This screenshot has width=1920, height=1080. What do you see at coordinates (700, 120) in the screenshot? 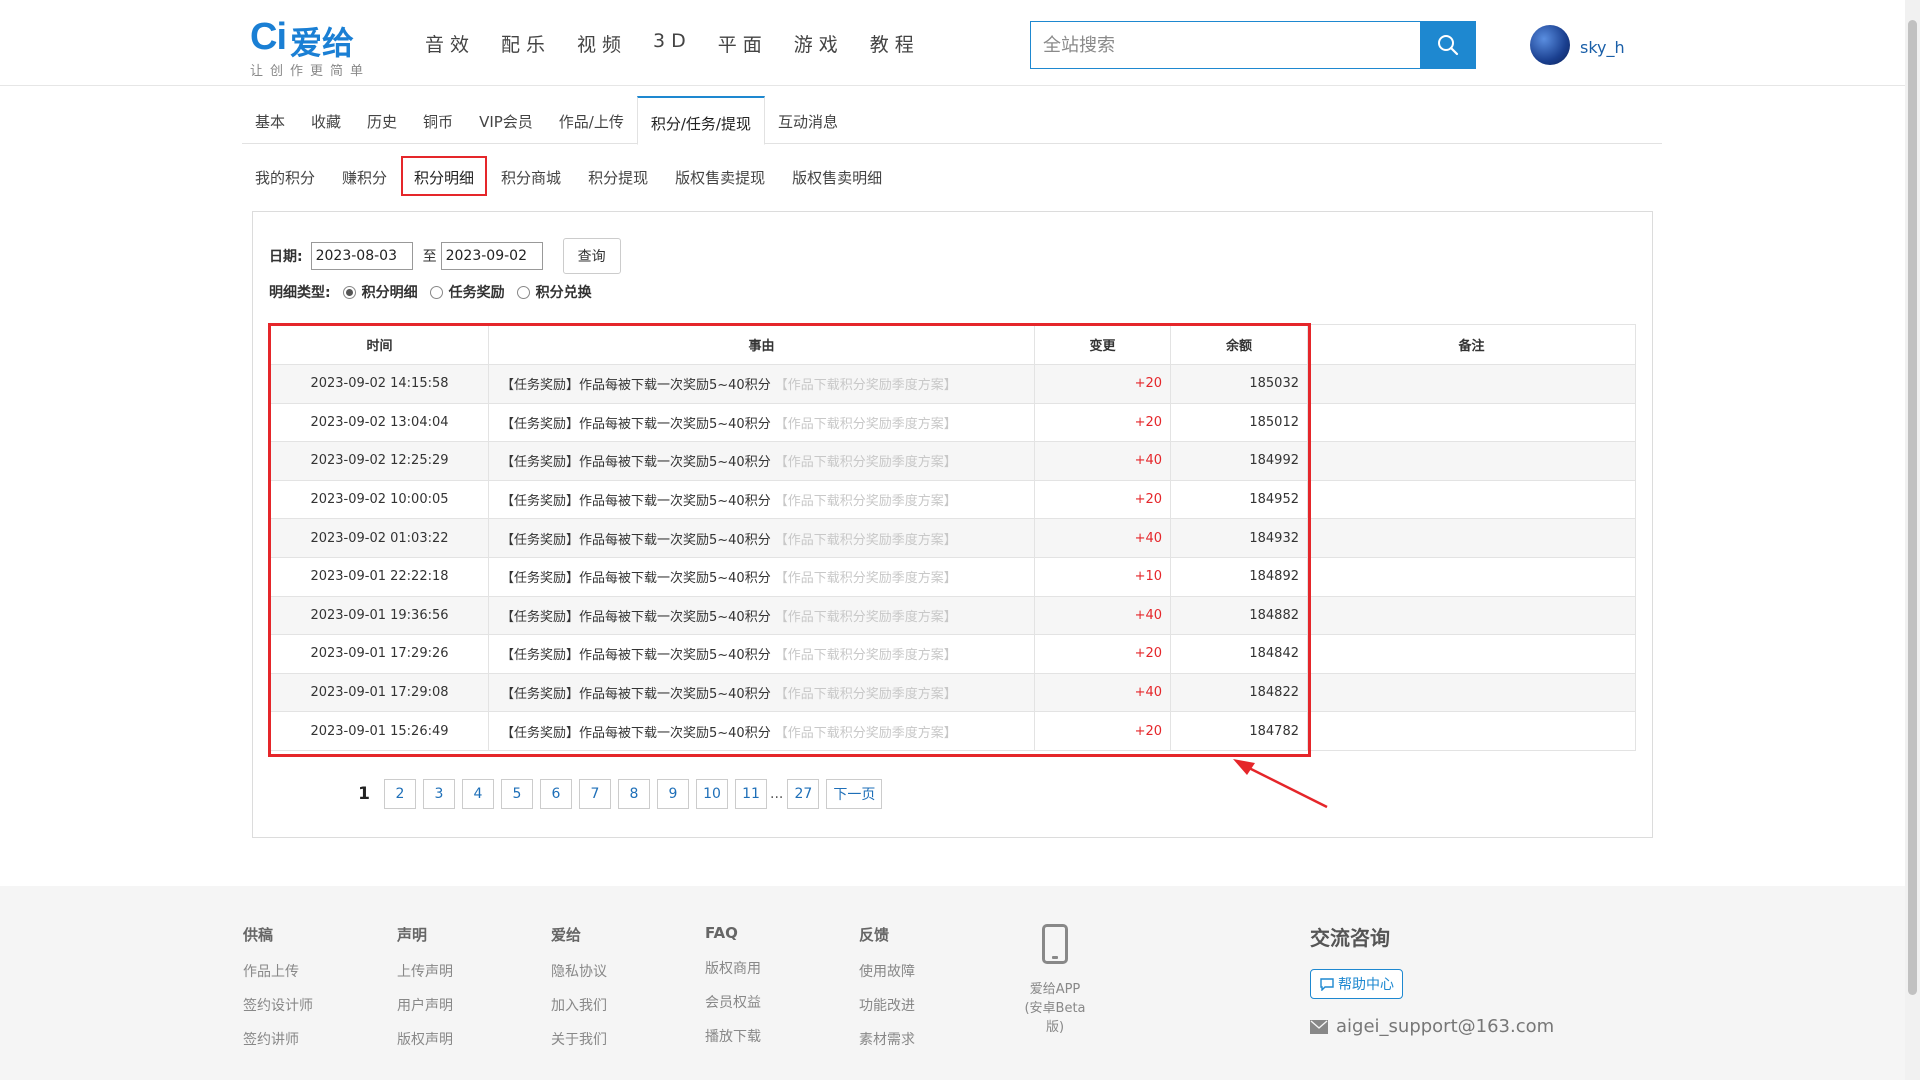
I see `tab-points-tasks-withdraw: 积分/任务/提现` at bounding box center [700, 120].